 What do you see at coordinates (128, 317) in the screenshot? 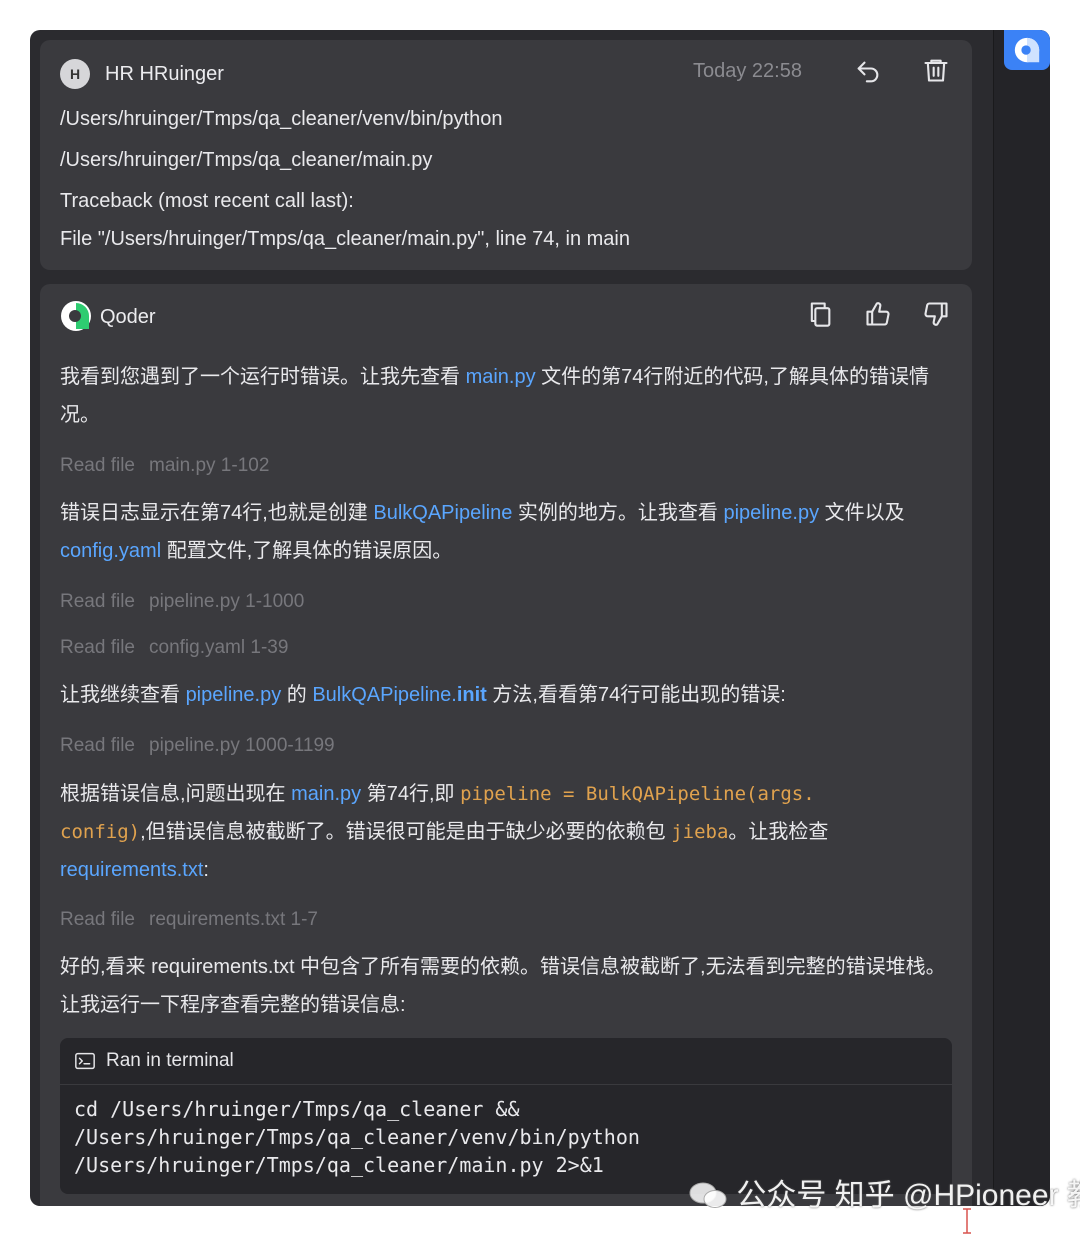
I see `agent-sender-name: Qoder` at bounding box center [128, 317].